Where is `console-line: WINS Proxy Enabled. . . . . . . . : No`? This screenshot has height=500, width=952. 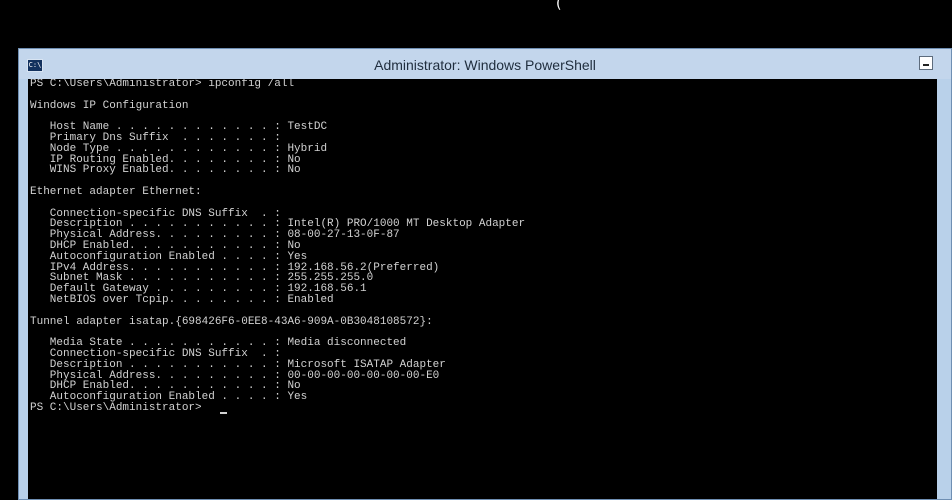
console-line: WINS Proxy Enabled. . . . . . . . : No is located at coordinates (165, 170).